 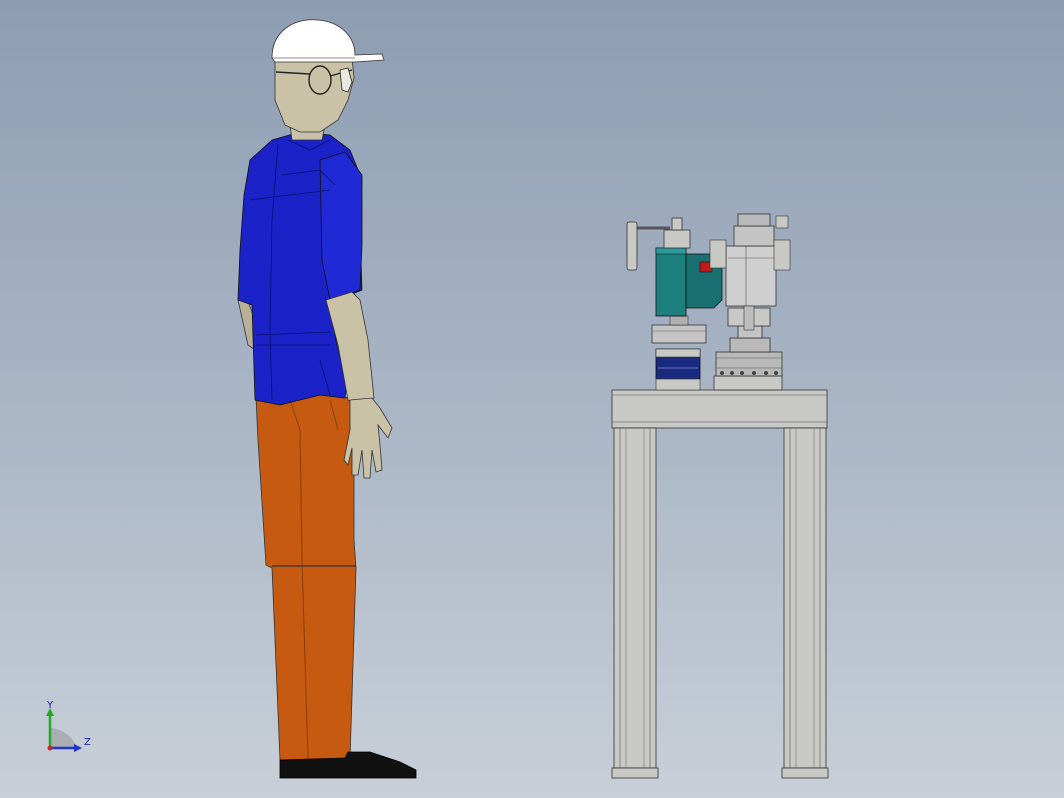 What do you see at coordinates (63, 738) in the screenshot?
I see `triad-shade` at bounding box center [63, 738].